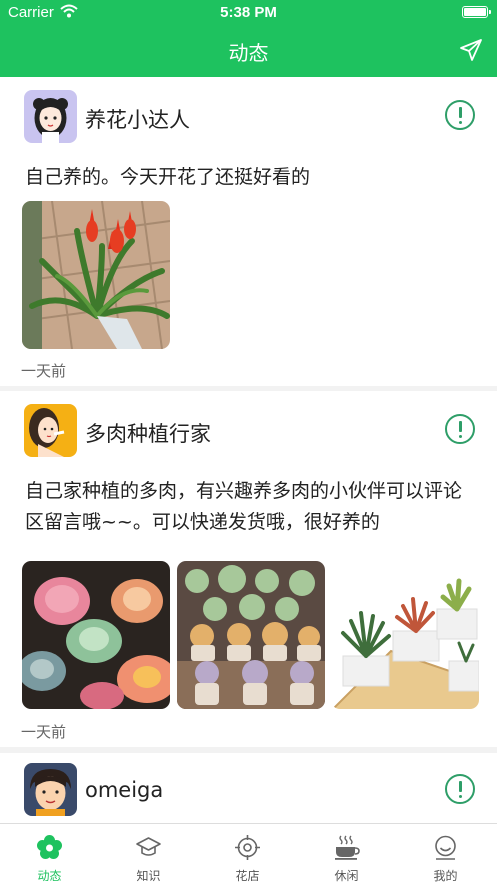 This screenshot has width=497, height=883. I want to click on post-author: 多肉种植行家, so click(148, 433).